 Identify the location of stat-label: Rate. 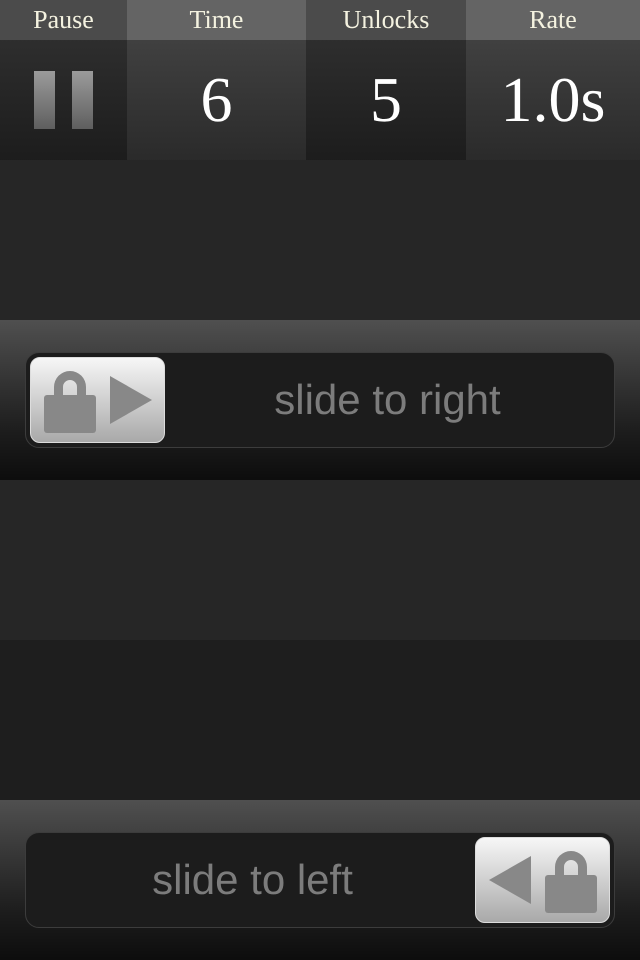
(553, 20).